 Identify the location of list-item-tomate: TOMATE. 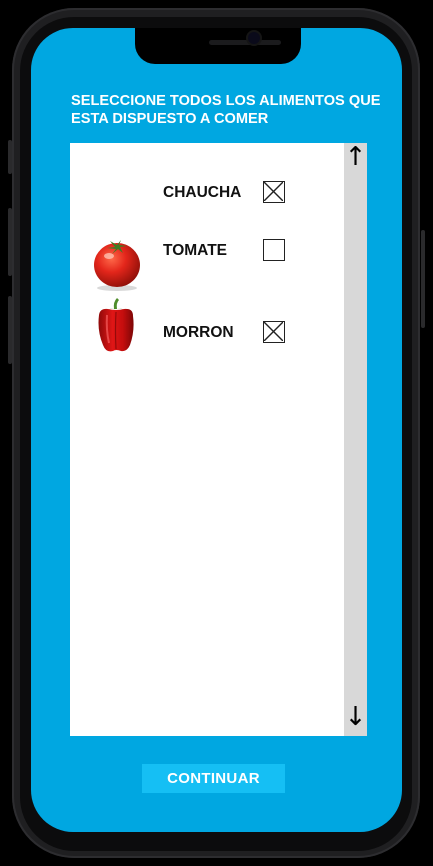
(205, 266).